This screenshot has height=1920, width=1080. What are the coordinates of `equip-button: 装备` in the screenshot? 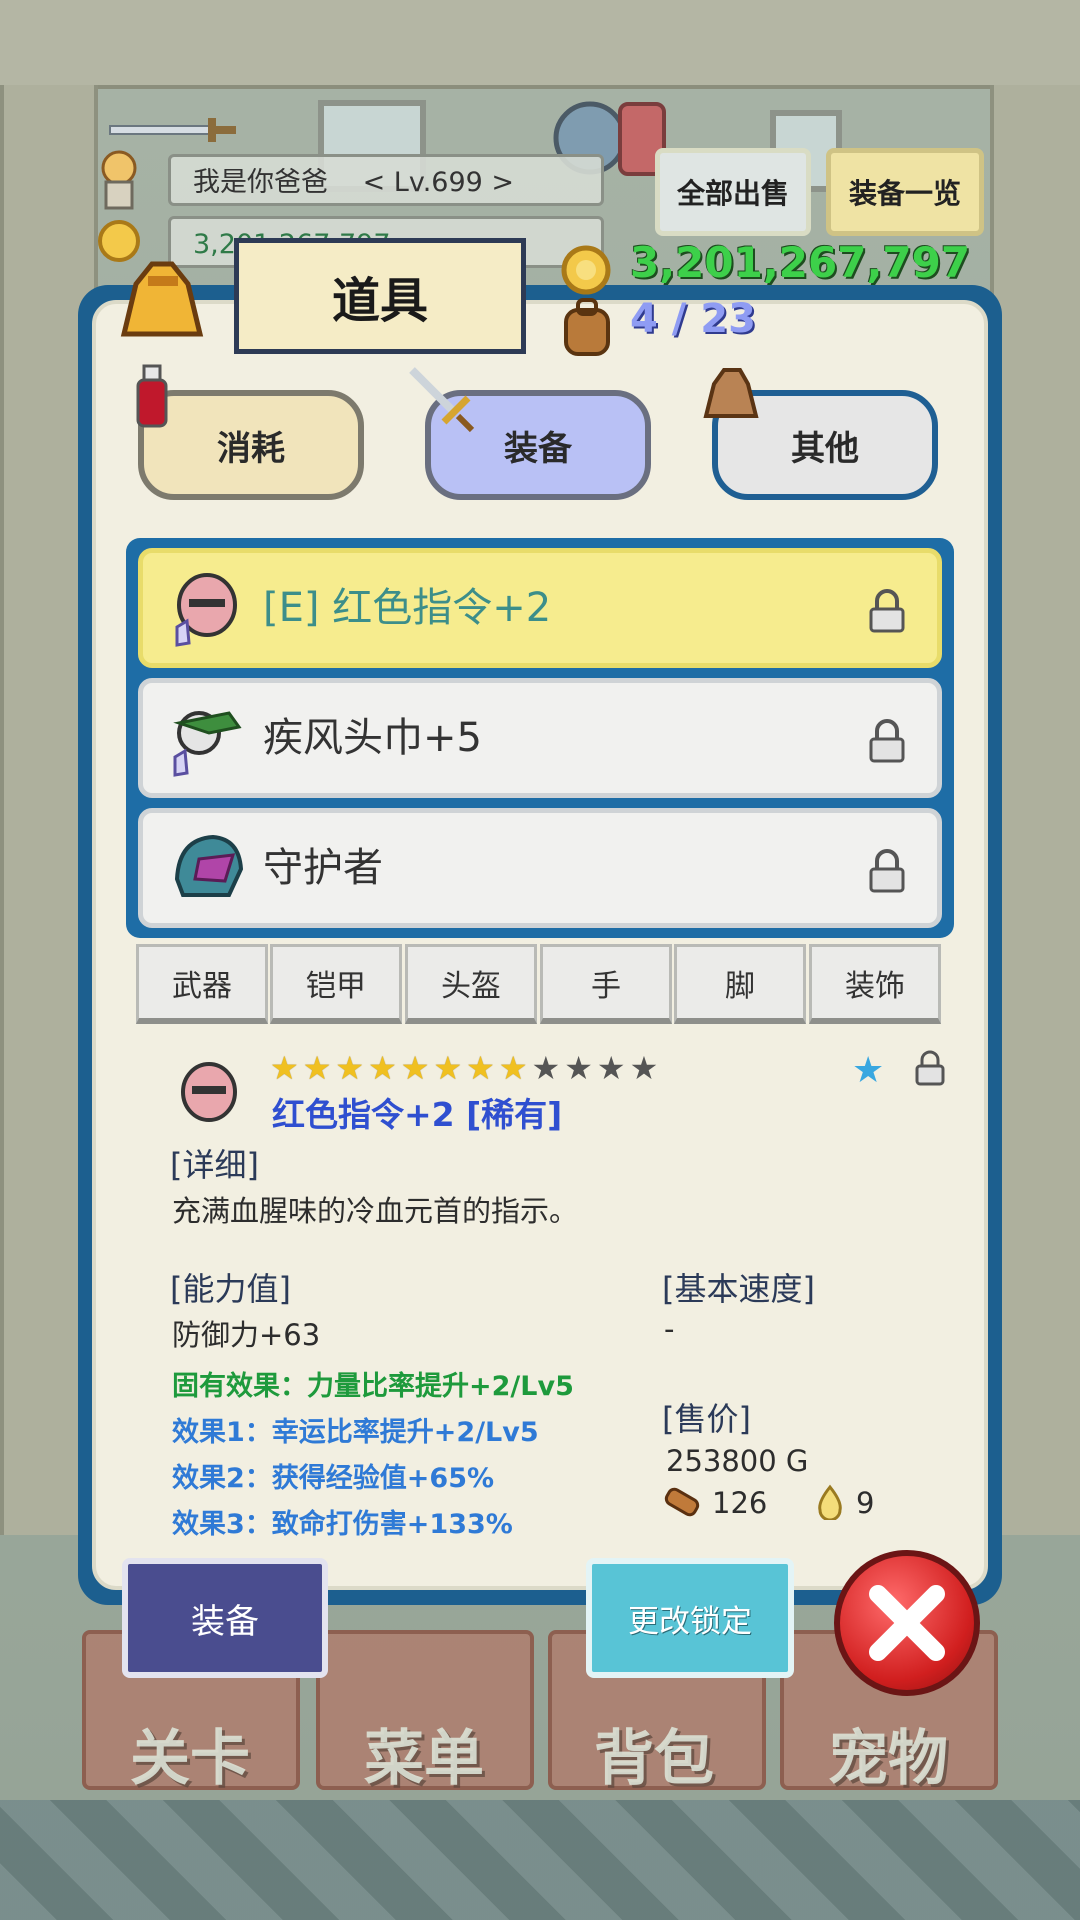 It's located at (225, 1618).